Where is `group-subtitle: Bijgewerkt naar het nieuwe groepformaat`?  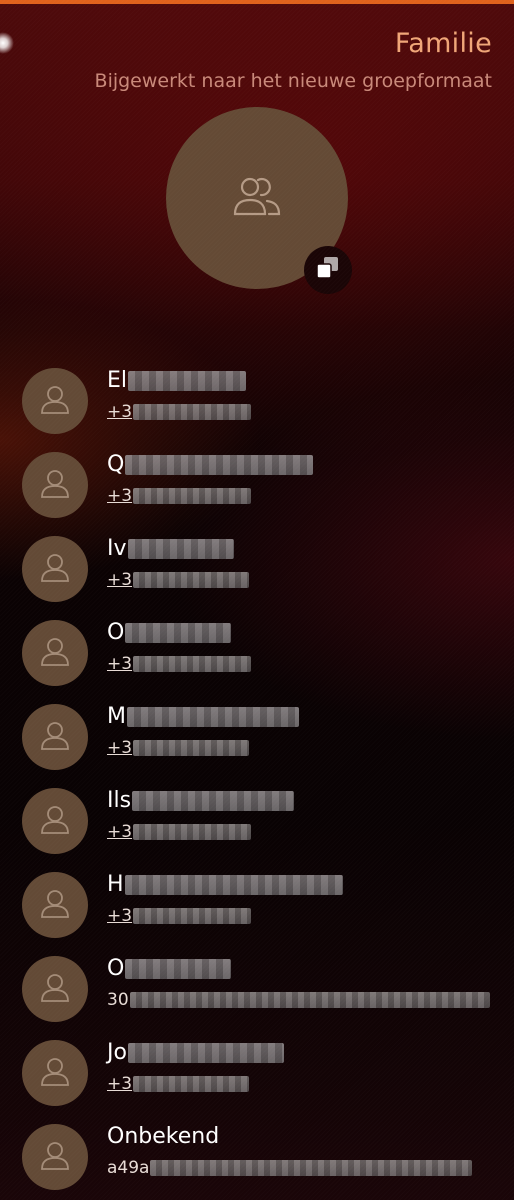 group-subtitle: Bijgewerkt naar het nieuwe groepformaat is located at coordinates (293, 81).